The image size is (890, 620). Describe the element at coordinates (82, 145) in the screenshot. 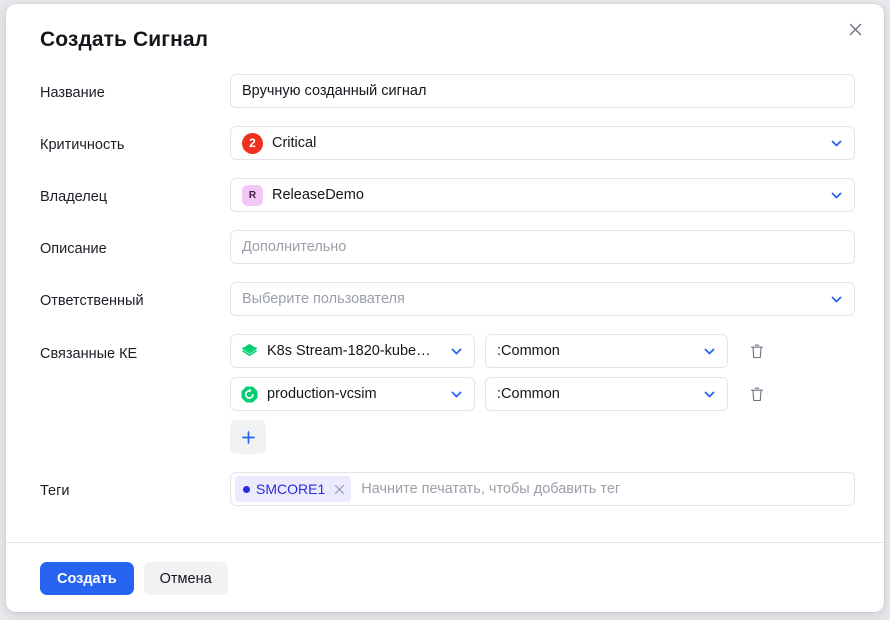

I see `label-severity: Критичность` at that location.